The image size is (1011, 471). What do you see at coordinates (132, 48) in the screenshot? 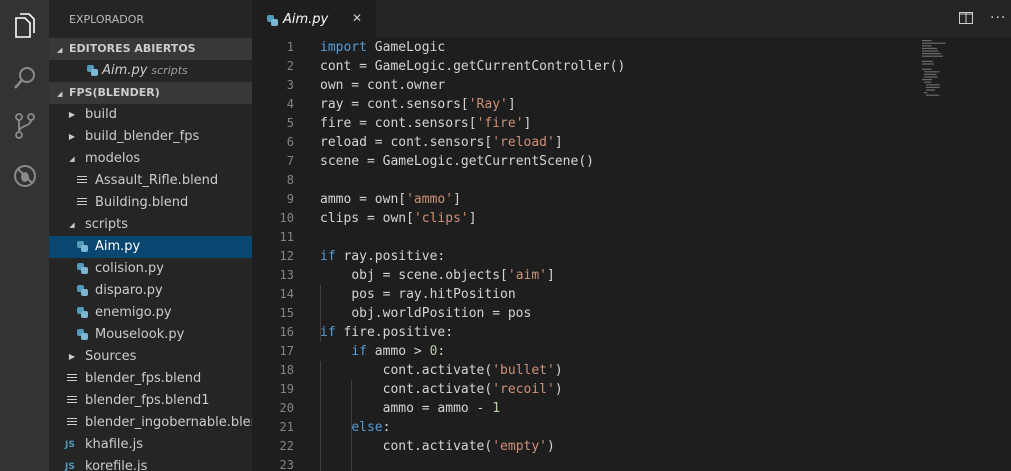
I see `open-editors-label: EDITORES ABIERTOS` at bounding box center [132, 48].